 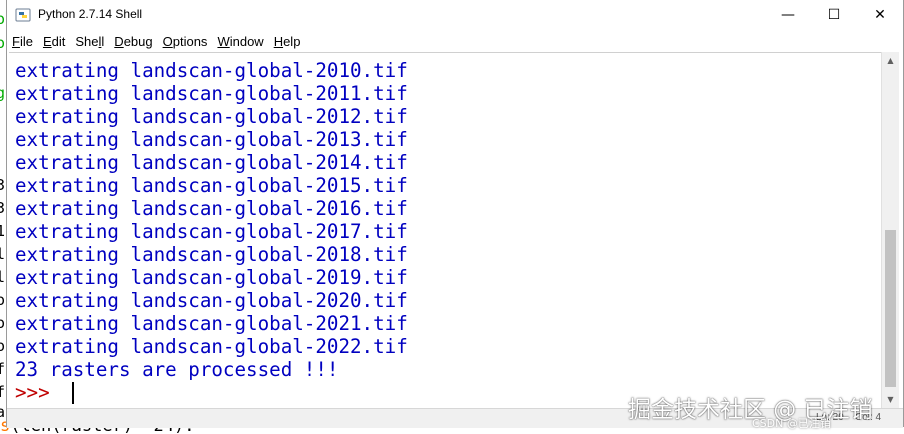 I want to click on menu-debug: Debug, so click(x=133, y=41).